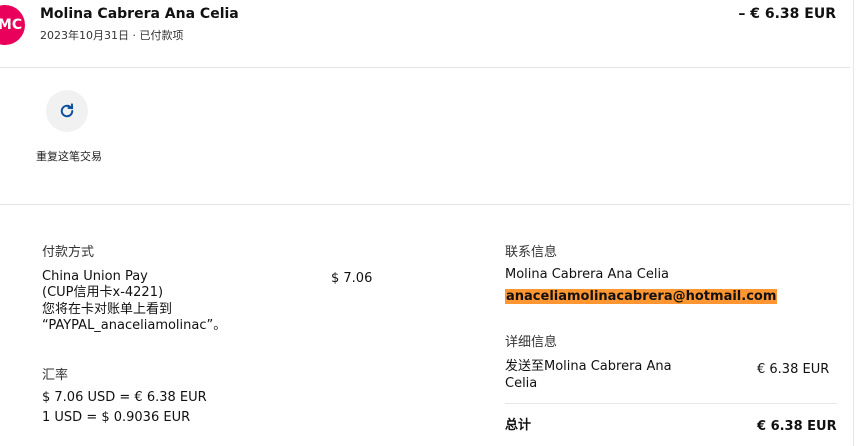  Describe the element at coordinates (588, 366) in the screenshot. I see `sent-to-label: 发送至Molina Cabrera Ana` at that location.